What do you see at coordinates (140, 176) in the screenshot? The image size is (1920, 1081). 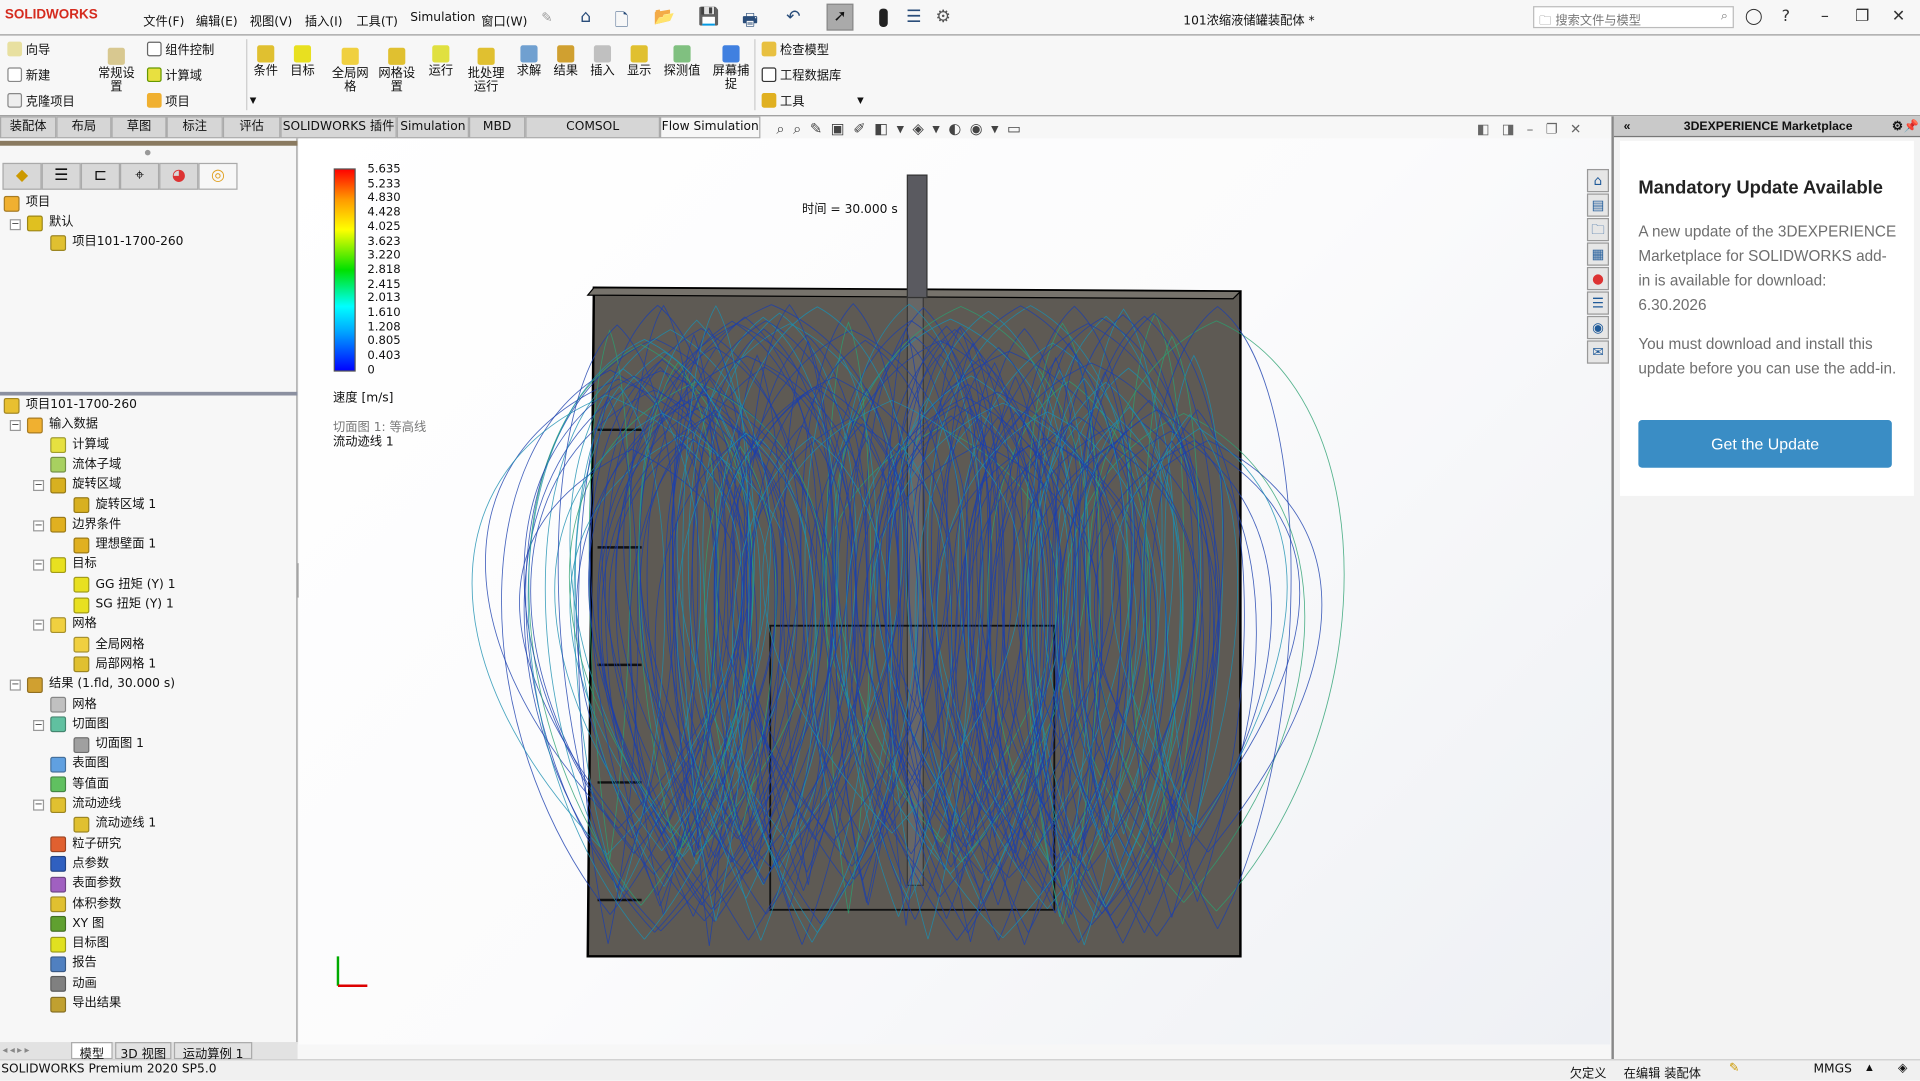 I see `tab-dimxpert: ⌖` at bounding box center [140, 176].